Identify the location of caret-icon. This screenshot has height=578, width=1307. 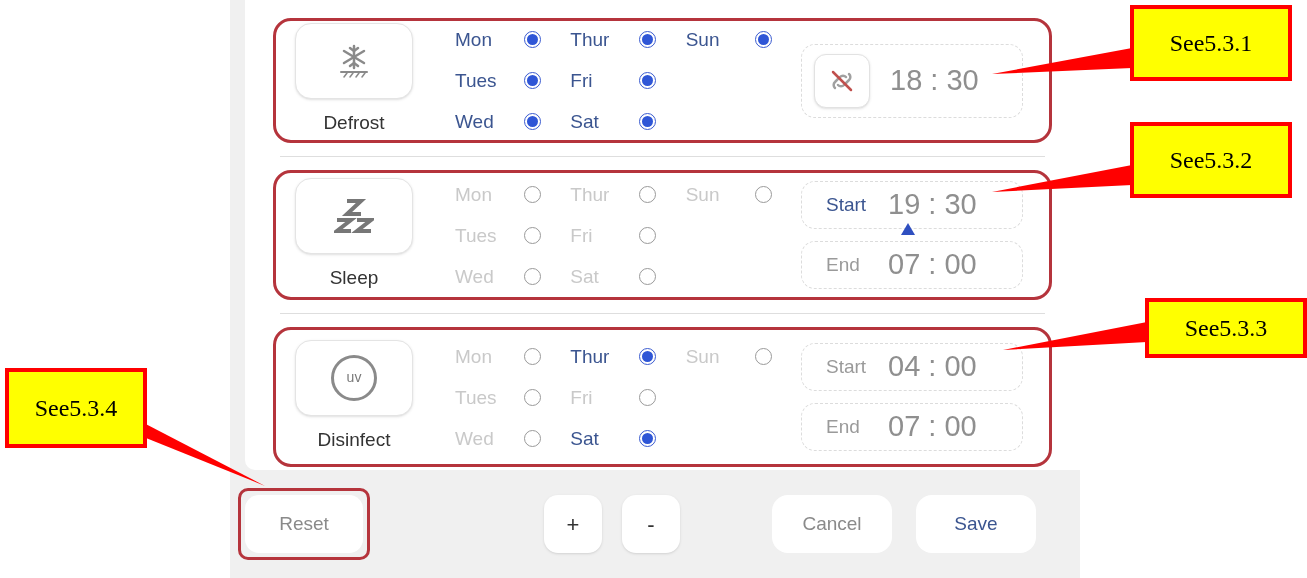
(908, 229).